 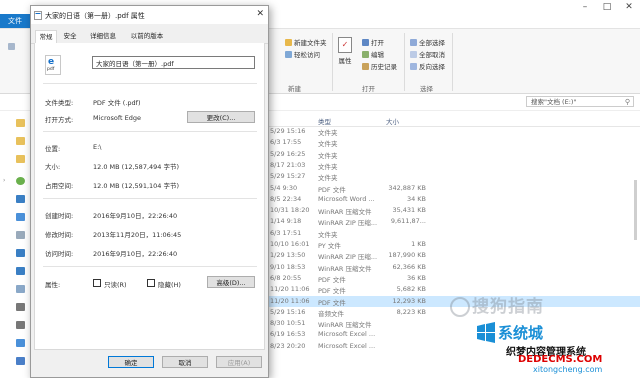 What do you see at coordinates (302, 54) in the screenshot?
I see `easy-access-button: 轻松访问` at bounding box center [302, 54].